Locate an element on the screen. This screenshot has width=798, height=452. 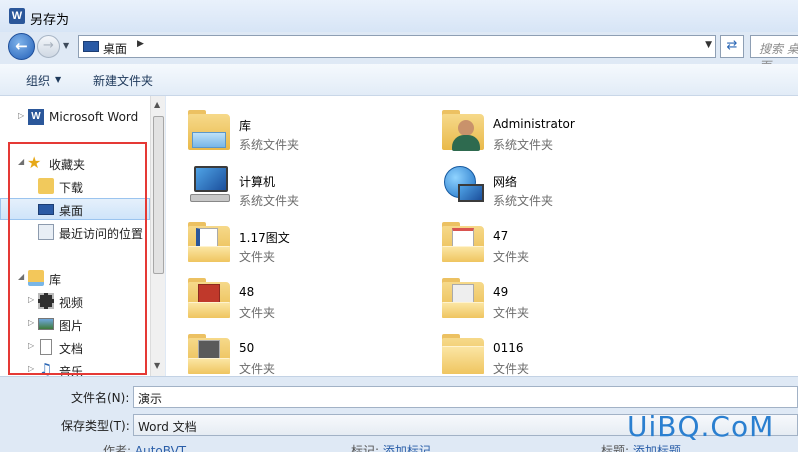
file-name: 计算机 is located at coordinates (257, 182).